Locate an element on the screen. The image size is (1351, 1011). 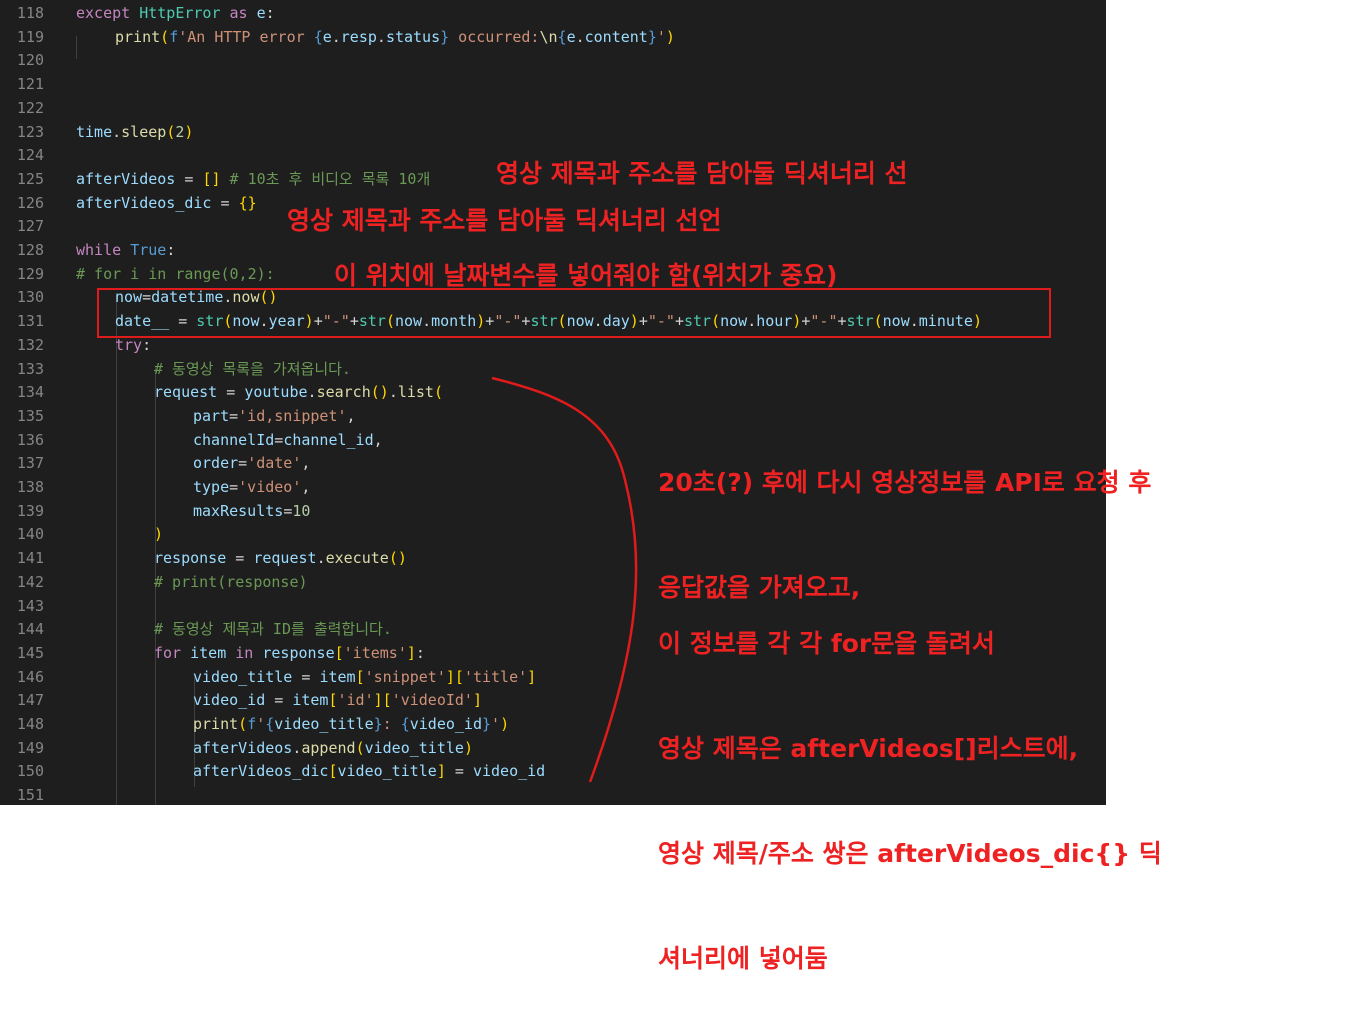
line-number: 128 is located at coordinates (30, 250).